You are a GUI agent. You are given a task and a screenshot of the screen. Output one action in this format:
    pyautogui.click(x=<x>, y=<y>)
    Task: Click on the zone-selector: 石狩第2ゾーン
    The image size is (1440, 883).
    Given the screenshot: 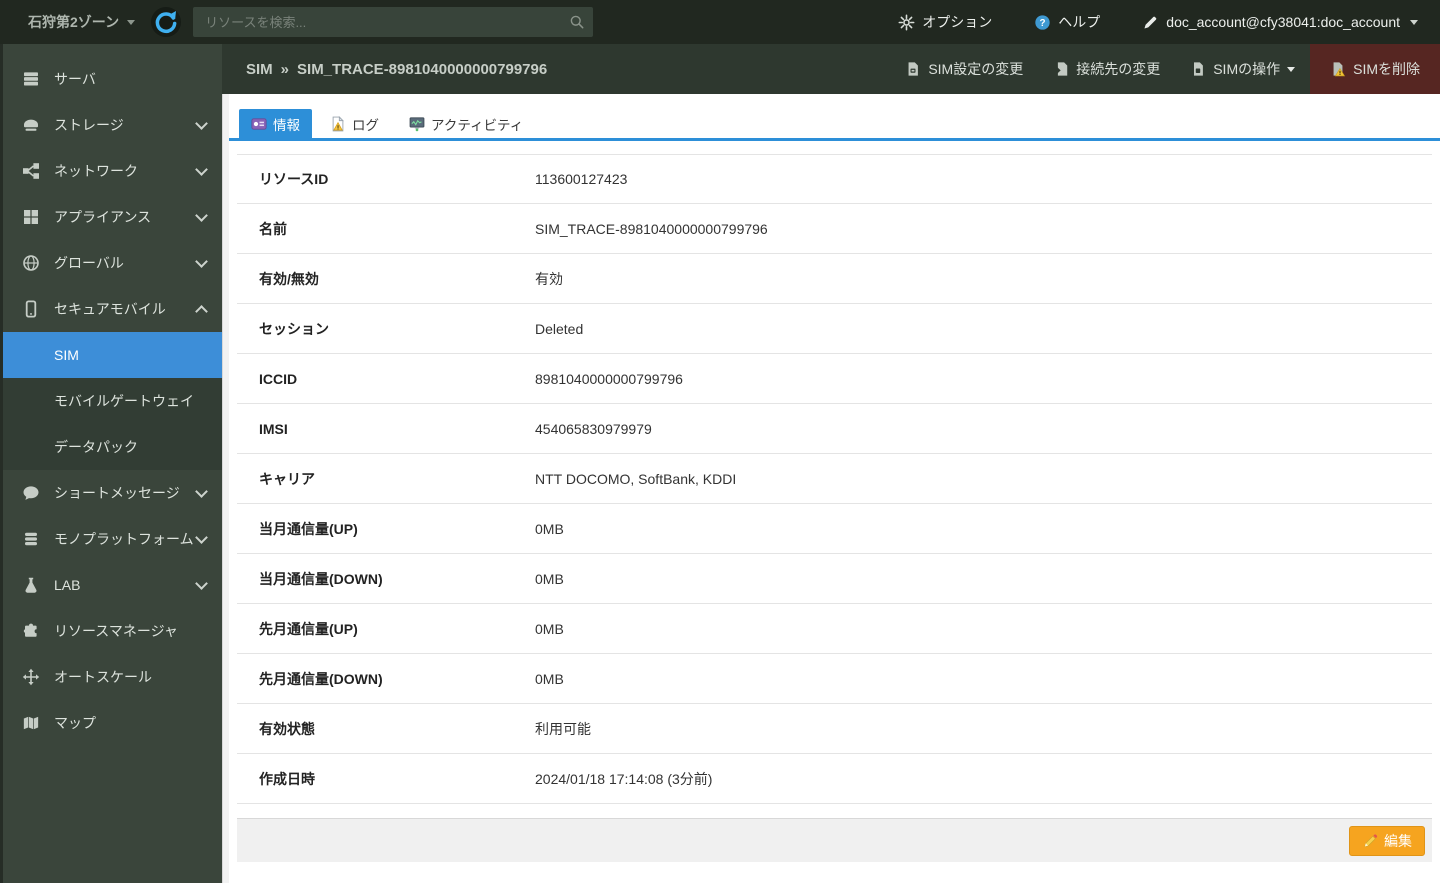 What is the action you would take?
    pyautogui.click(x=74, y=22)
    